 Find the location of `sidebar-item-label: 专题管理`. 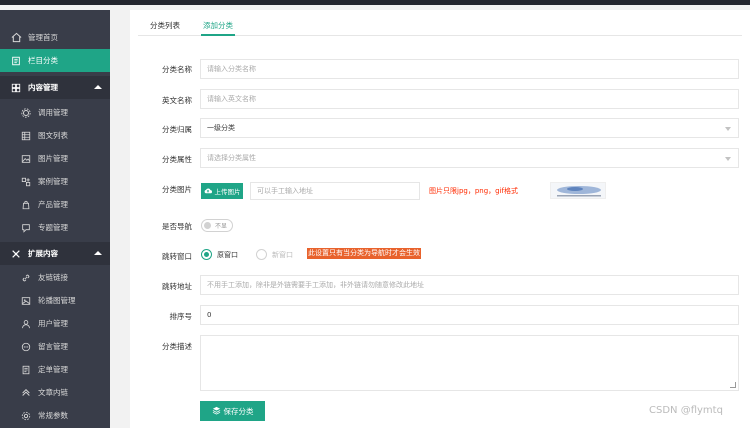

sidebar-item-label: 专题管理 is located at coordinates (53, 227).